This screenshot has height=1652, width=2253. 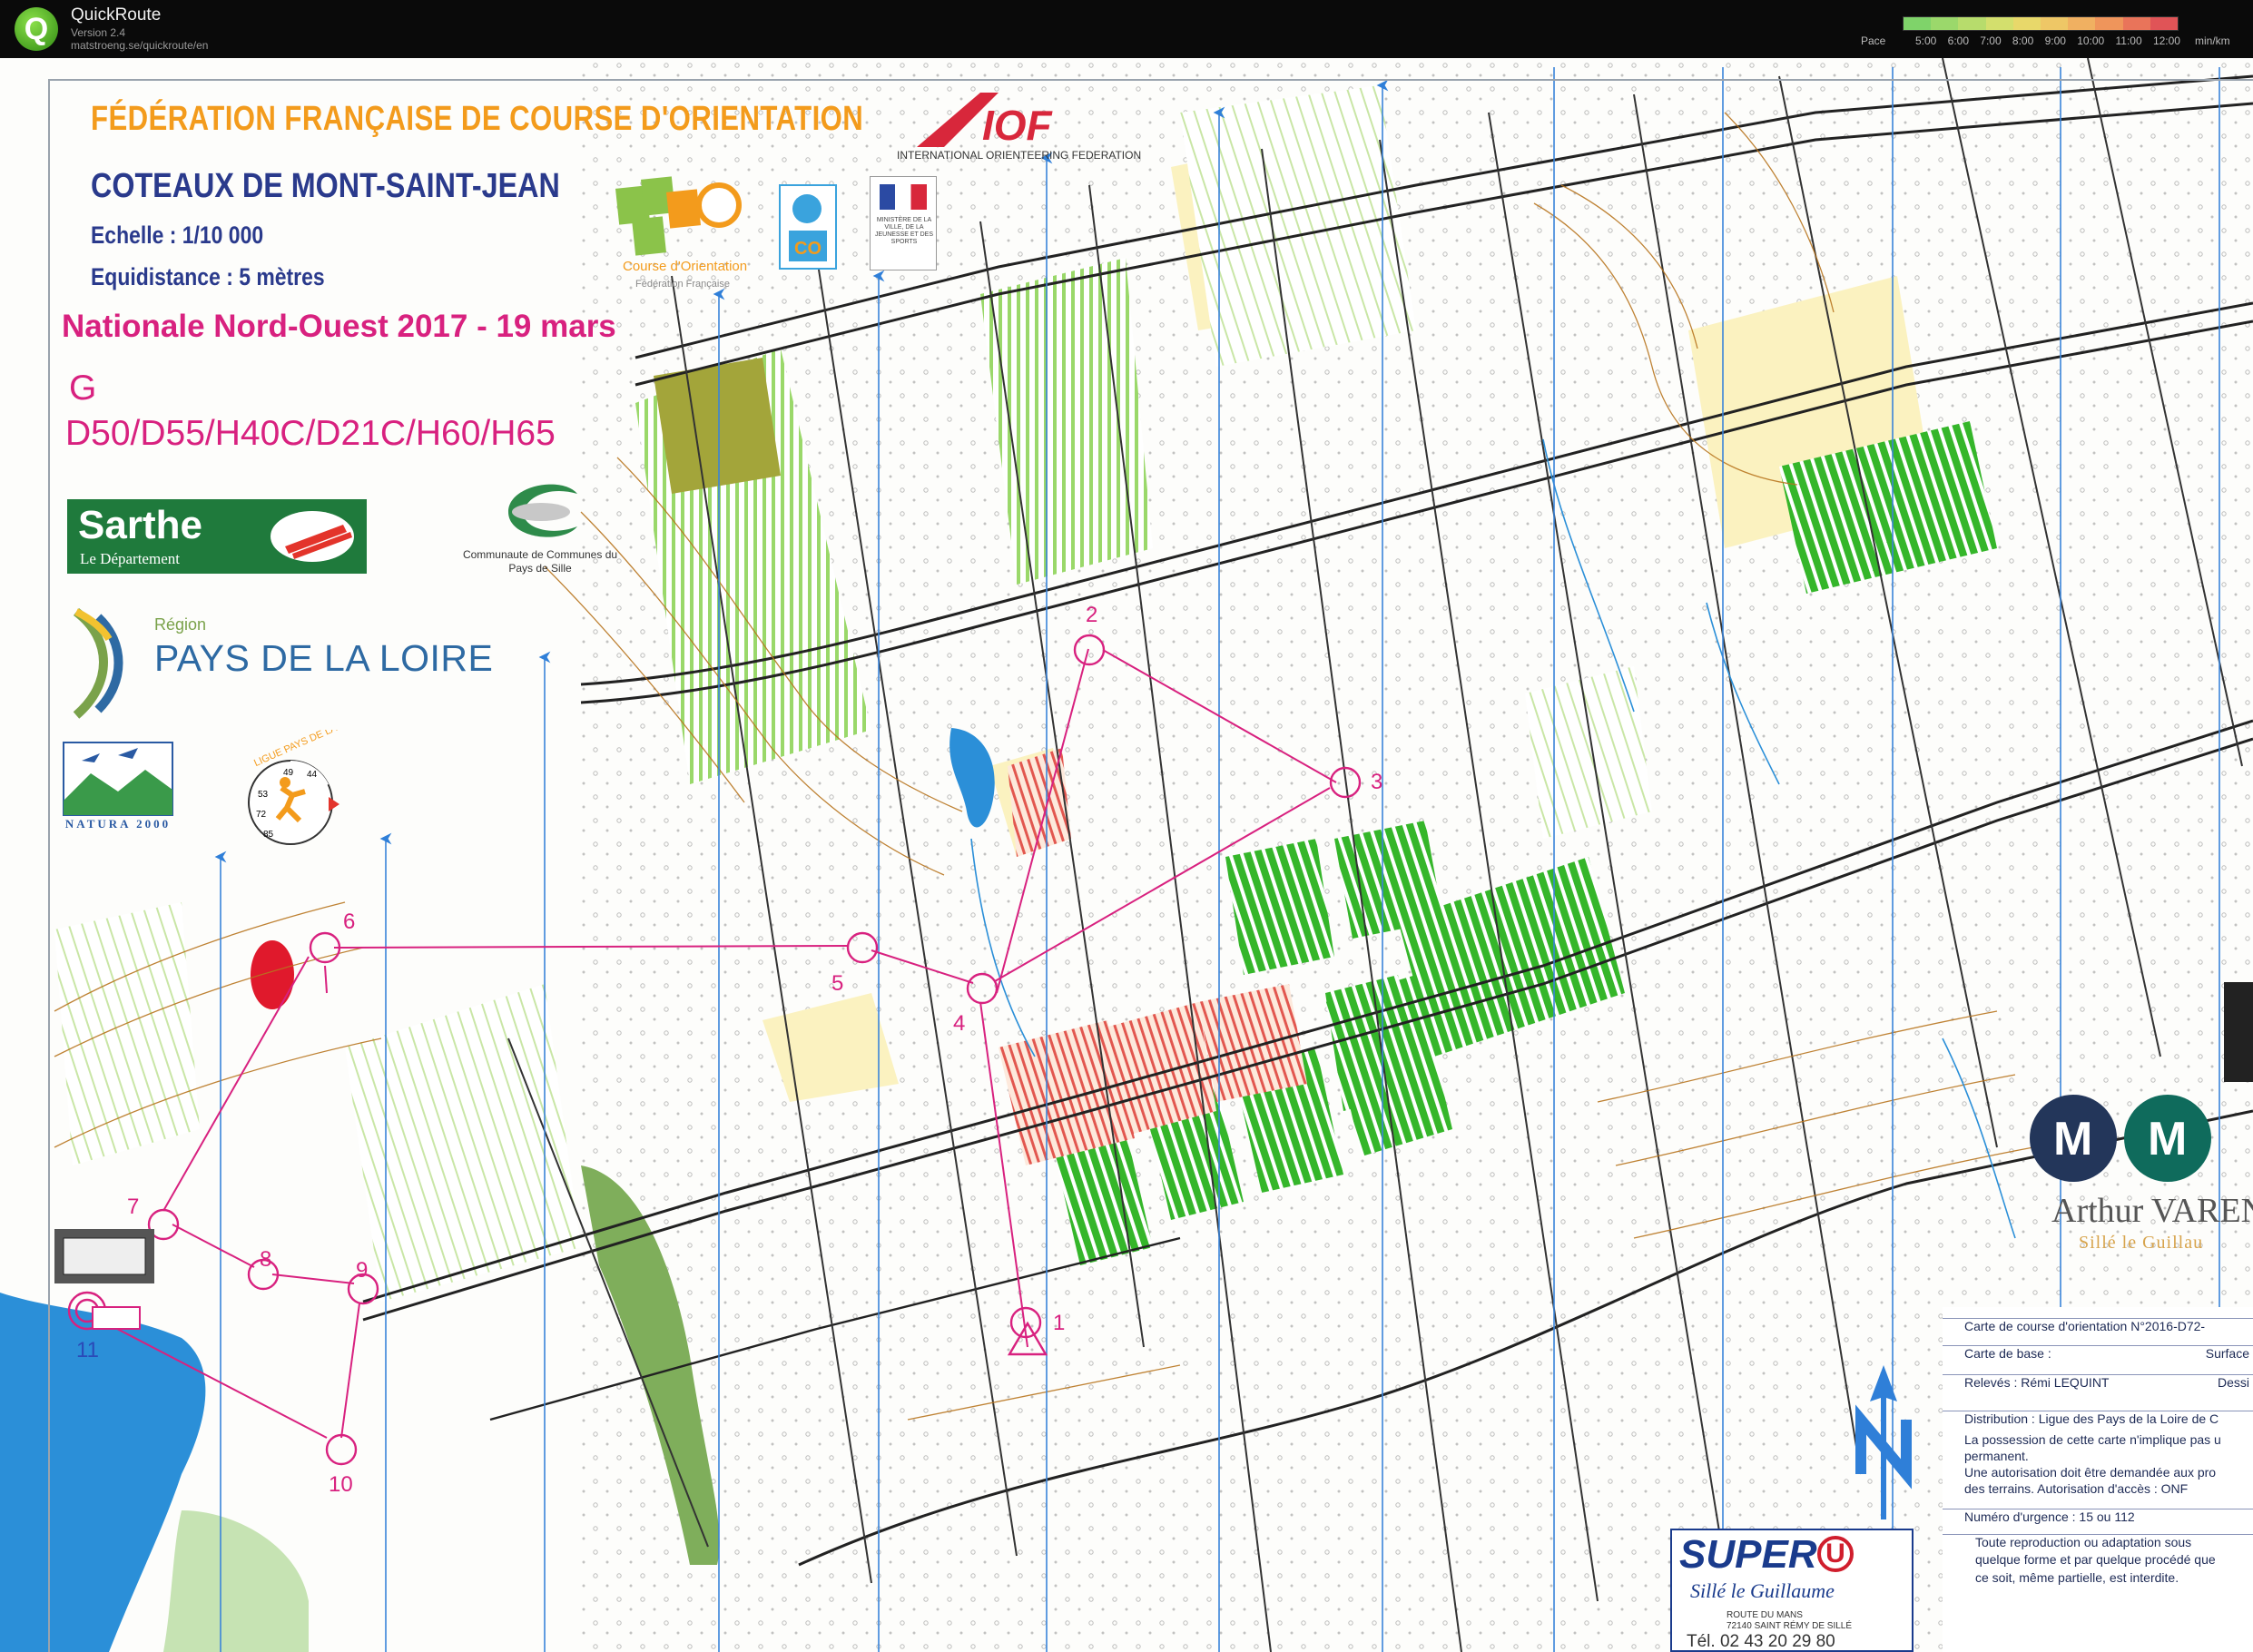 I want to click on region-logo: Région PAYS DE LA LOIRE, so click(x=280, y=662).